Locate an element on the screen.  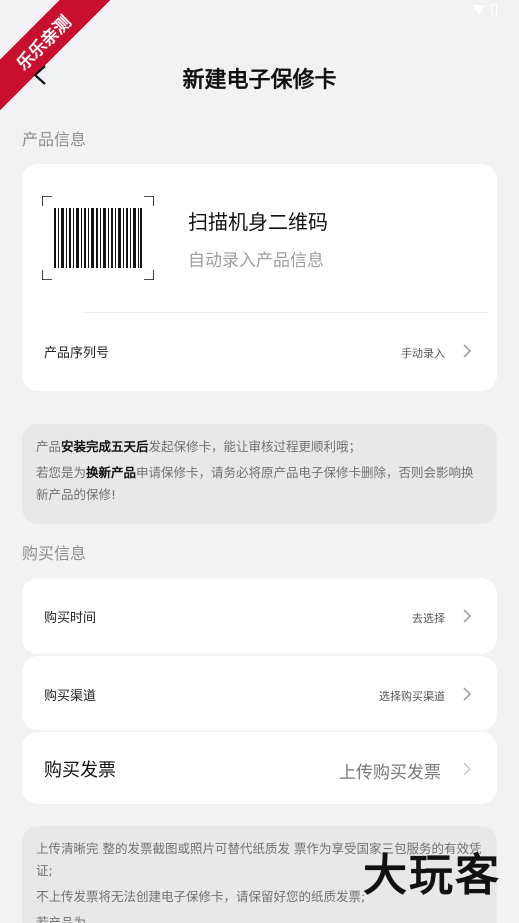
purchase-channel-row: 购买渠道 选择购买渠道 is located at coordinates (259, 693).